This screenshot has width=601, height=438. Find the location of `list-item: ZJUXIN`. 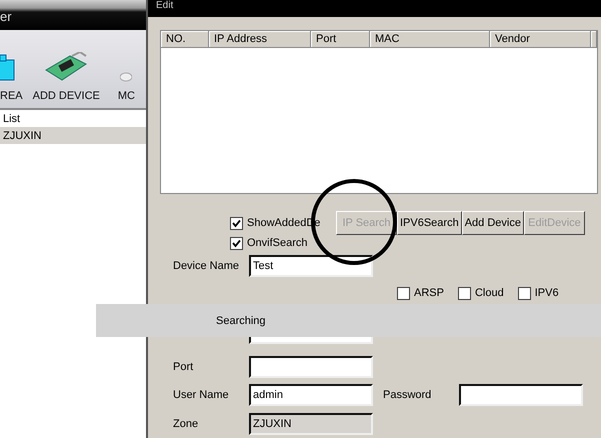

list-item: ZJUXIN is located at coordinates (73, 135).